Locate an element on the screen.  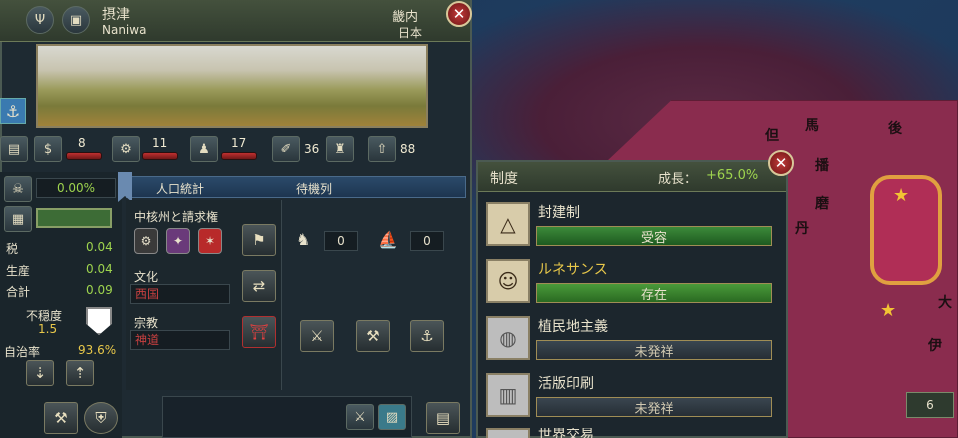
shinto-torii-button: ⛩ is located at coordinates (259, 332).